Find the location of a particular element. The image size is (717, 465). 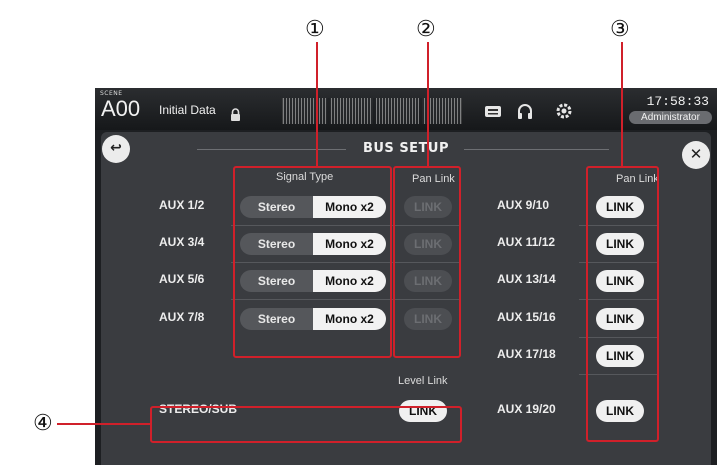

level-meter is located at coordinates (372, 111).